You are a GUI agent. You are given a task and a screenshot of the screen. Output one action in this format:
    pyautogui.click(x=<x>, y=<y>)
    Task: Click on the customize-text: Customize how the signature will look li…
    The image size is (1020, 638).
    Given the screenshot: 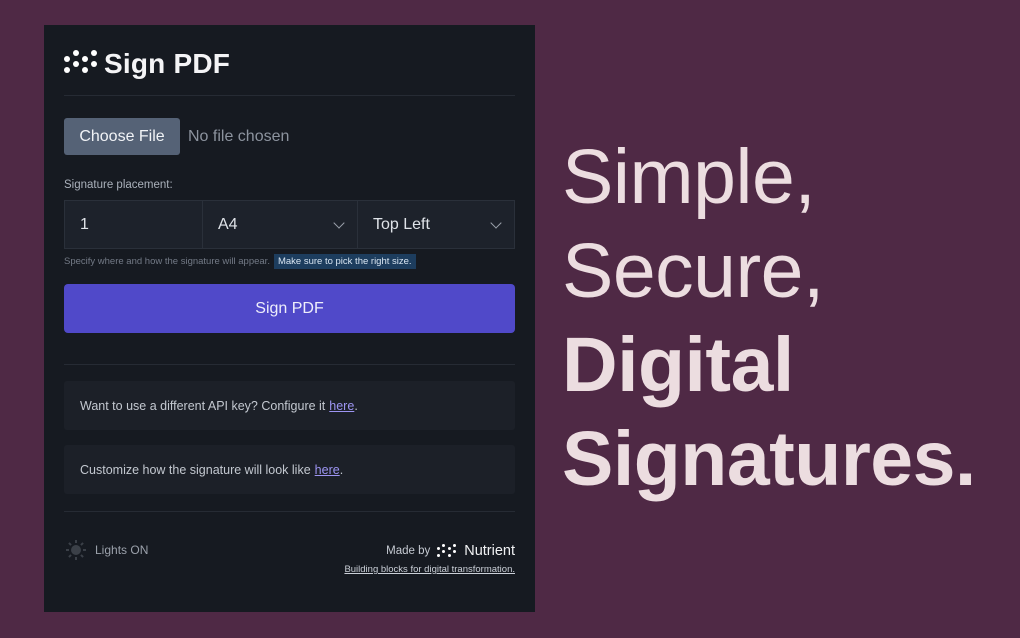 What is the action you would take?
    pyautogui.click(x=195, y=469)
    